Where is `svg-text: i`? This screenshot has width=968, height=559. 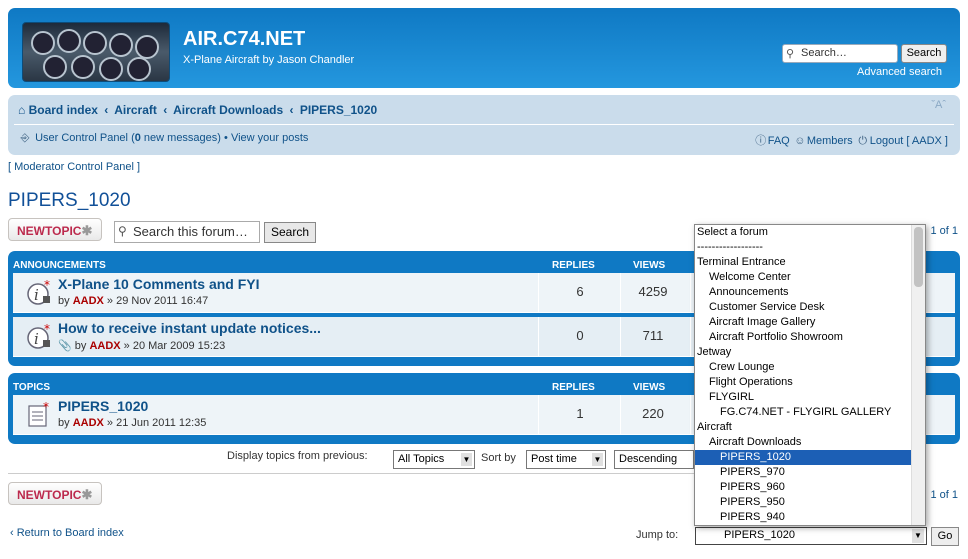
svg-text: i is located at coordinates (36, 339).